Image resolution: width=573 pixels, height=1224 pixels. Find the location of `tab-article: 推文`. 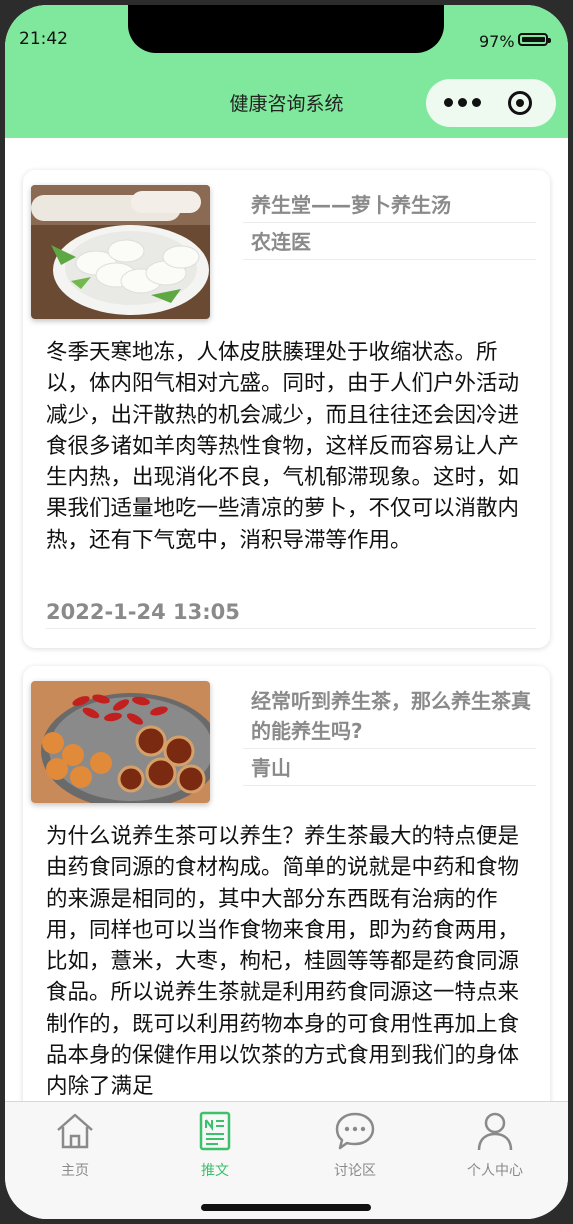

tab-article: 推文 is located at coordinates (215, 1145).